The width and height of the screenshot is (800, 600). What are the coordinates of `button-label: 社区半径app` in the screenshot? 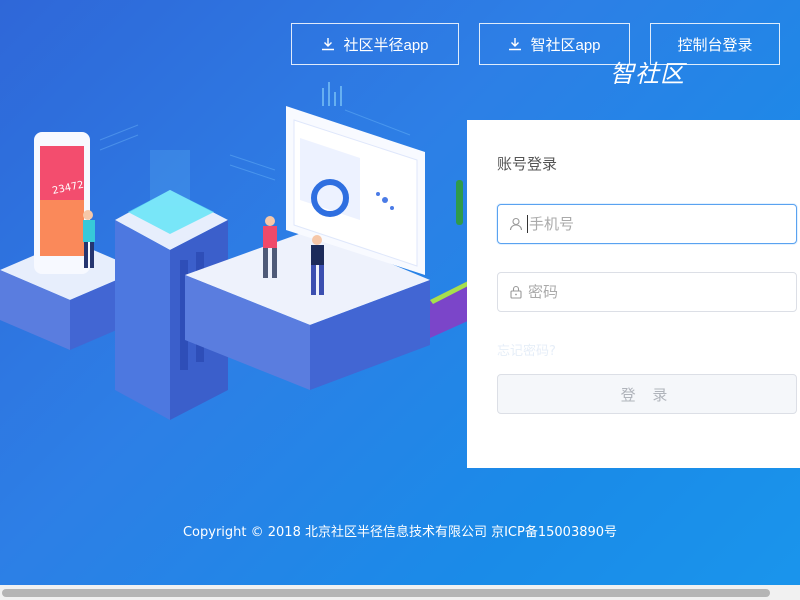 It's located at (386, 45).